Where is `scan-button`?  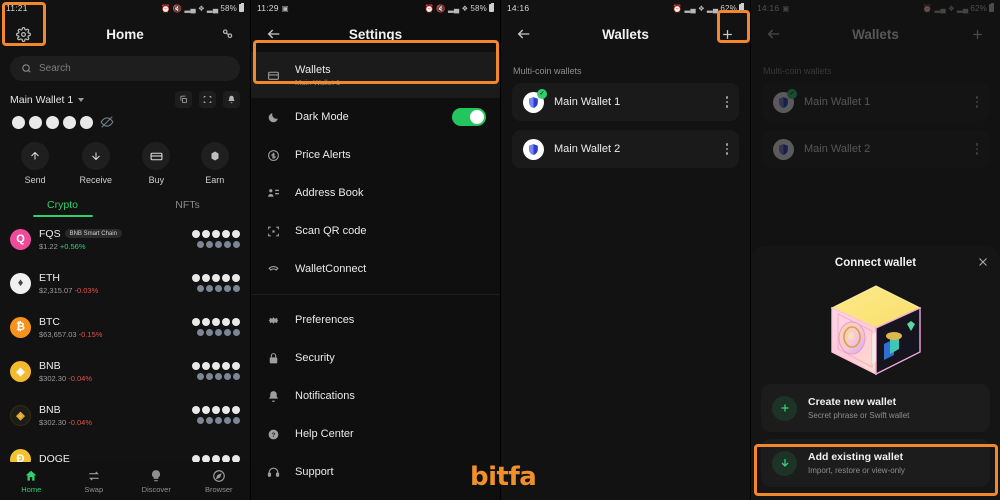 scan-button is located at coordinates (227, 34).